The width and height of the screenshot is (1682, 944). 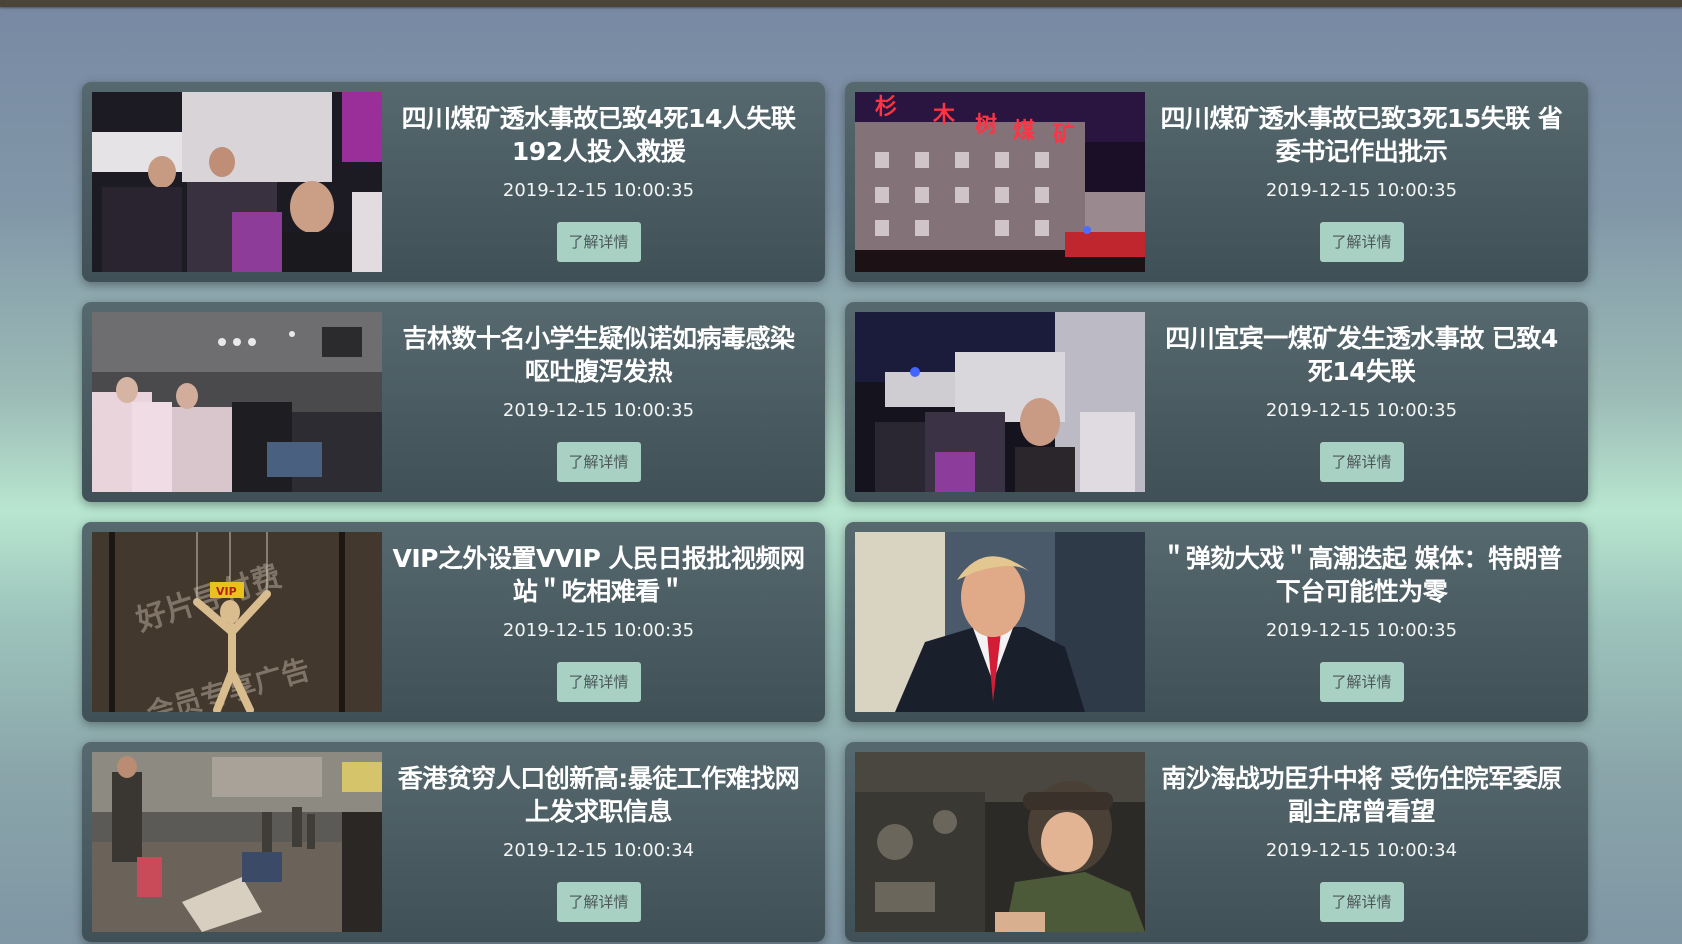 I want to click on rescue-crowd-photo, so click(x=237, y=182).